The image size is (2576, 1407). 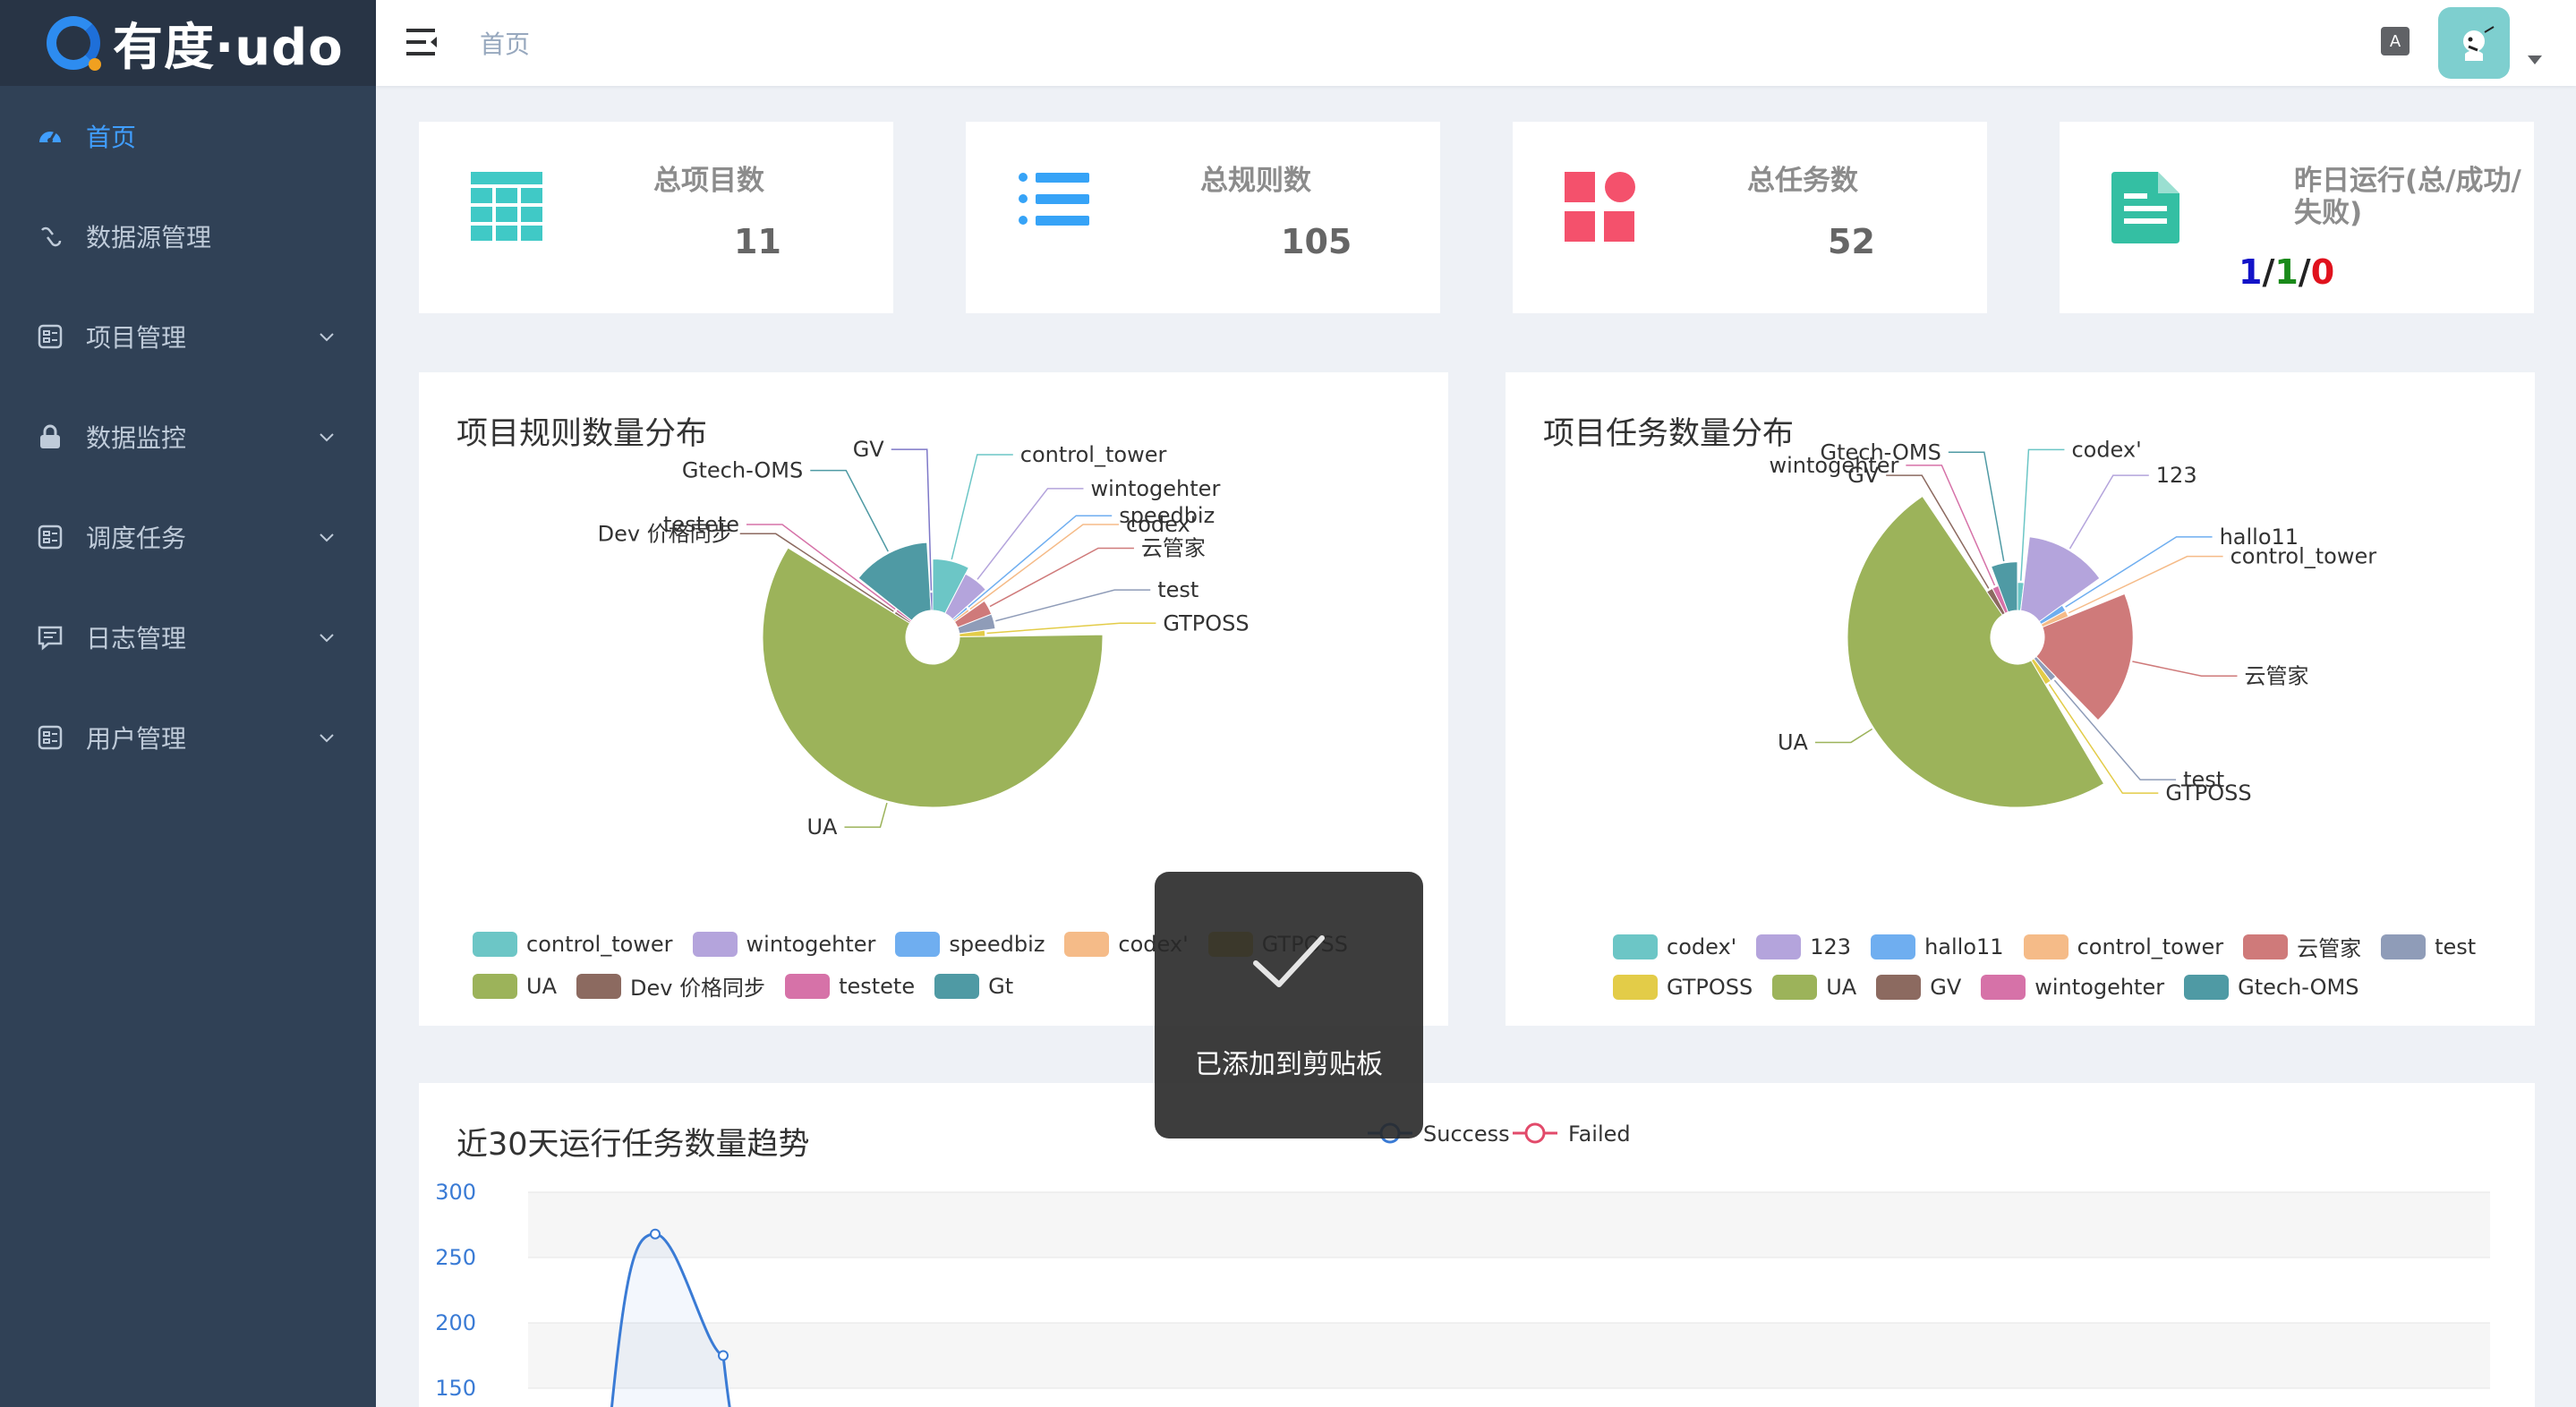 What do you see at coordinates (1316, 242) in the screenshot?
I see `stat-value: 105` at bounding box center [1316, 242].